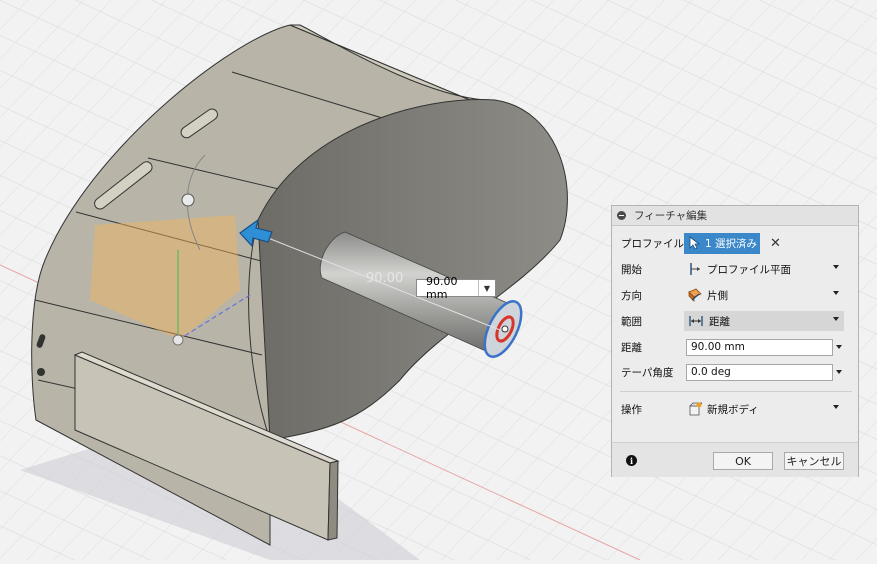  Describe the element at coordinates (733, 409) in the screenshot. I see `operation-value: 新規ボディ` at that location.